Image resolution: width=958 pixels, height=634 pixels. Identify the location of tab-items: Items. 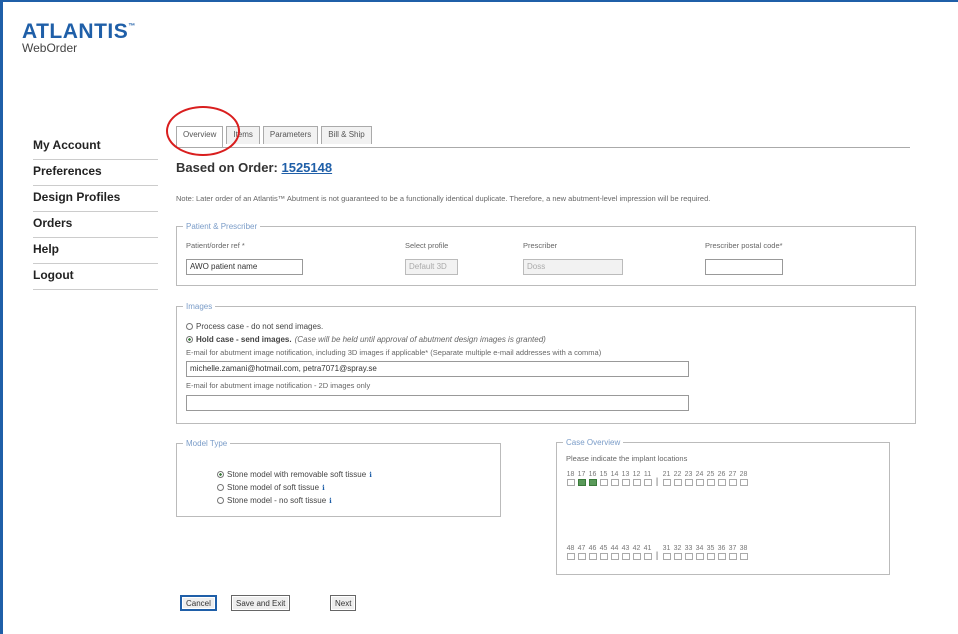
(243, 135).